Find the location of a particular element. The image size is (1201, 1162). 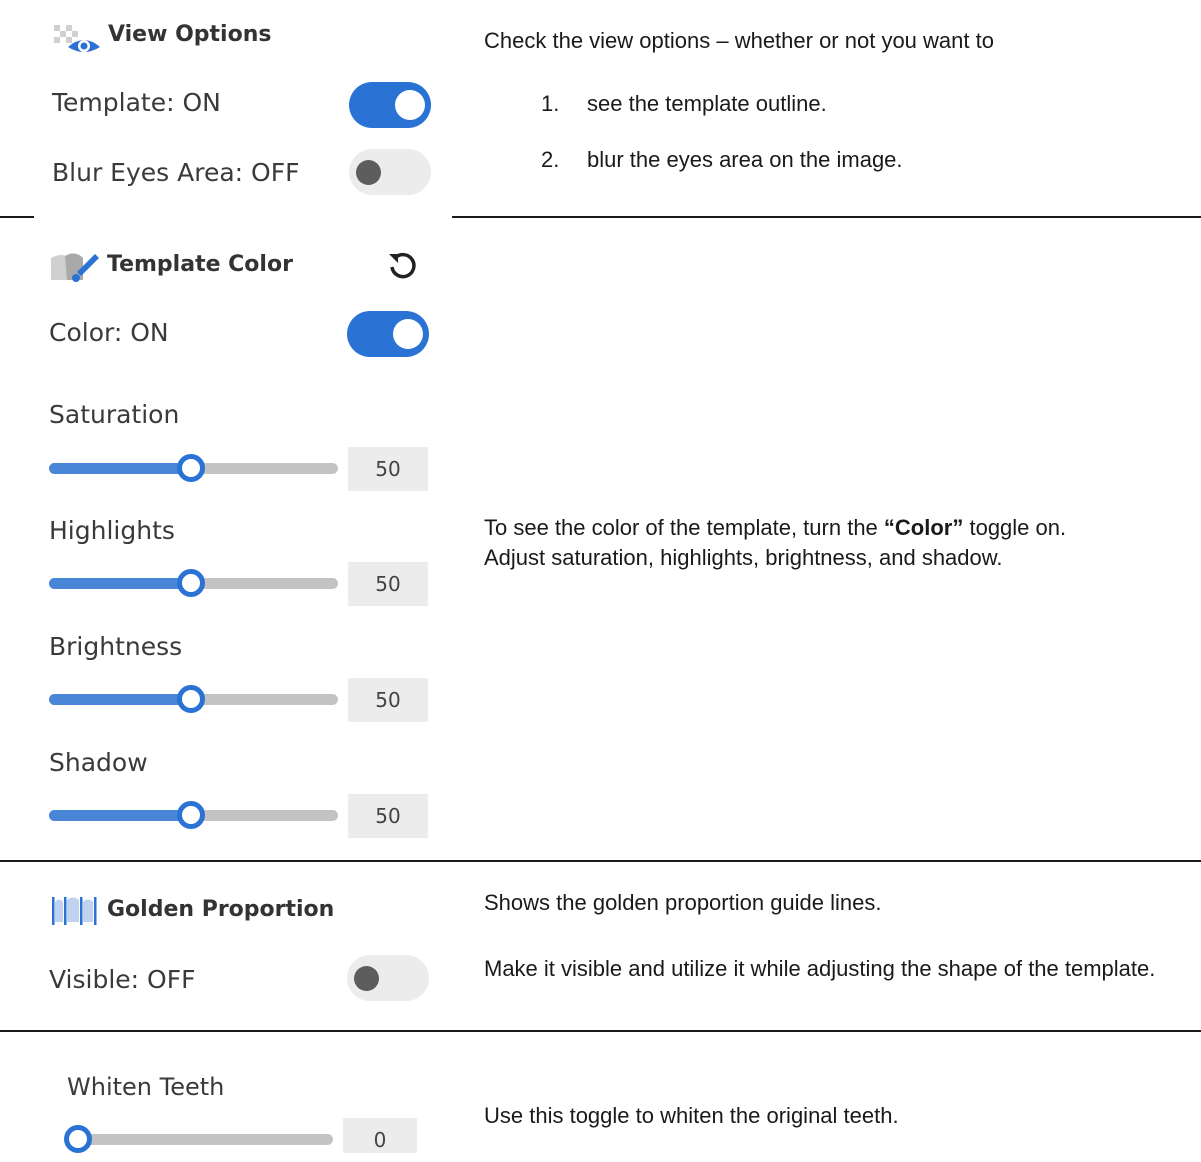

golden-visible-toggle is located at coordinates (388, 978).